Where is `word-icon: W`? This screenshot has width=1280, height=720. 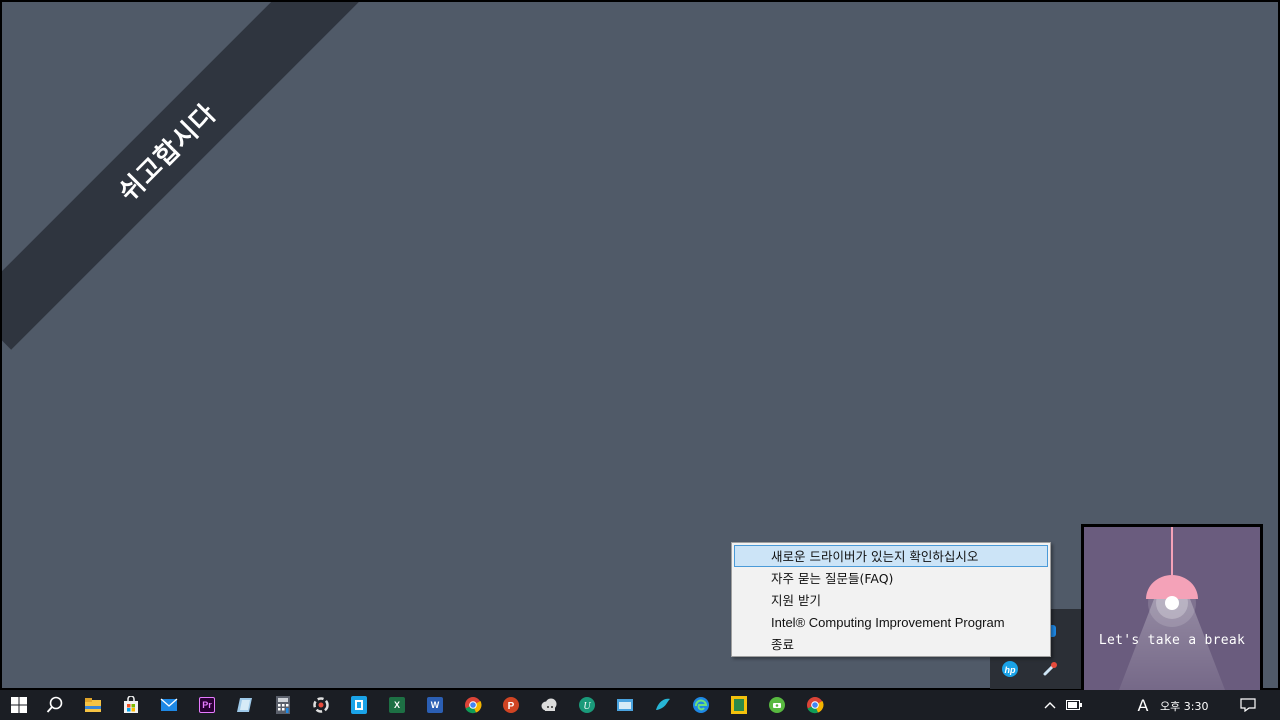 word-icon: W is located at coordinates (435, 705).